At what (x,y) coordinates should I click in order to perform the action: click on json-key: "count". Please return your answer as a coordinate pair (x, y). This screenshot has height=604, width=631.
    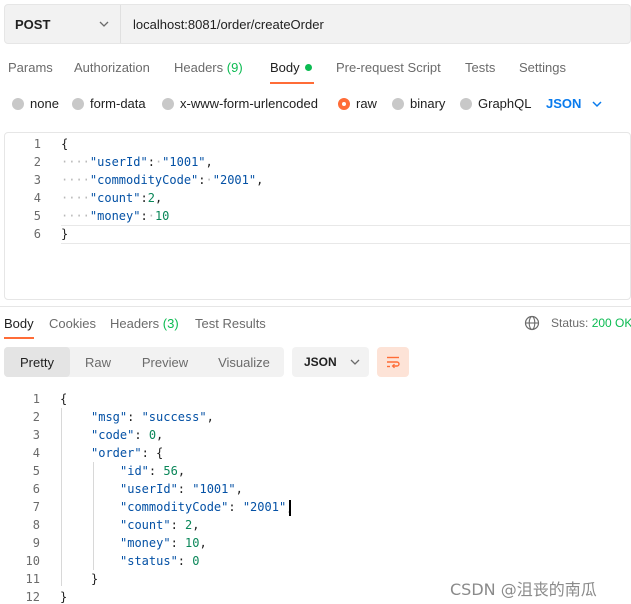
    Looking at the image, I should click on (115, 198).